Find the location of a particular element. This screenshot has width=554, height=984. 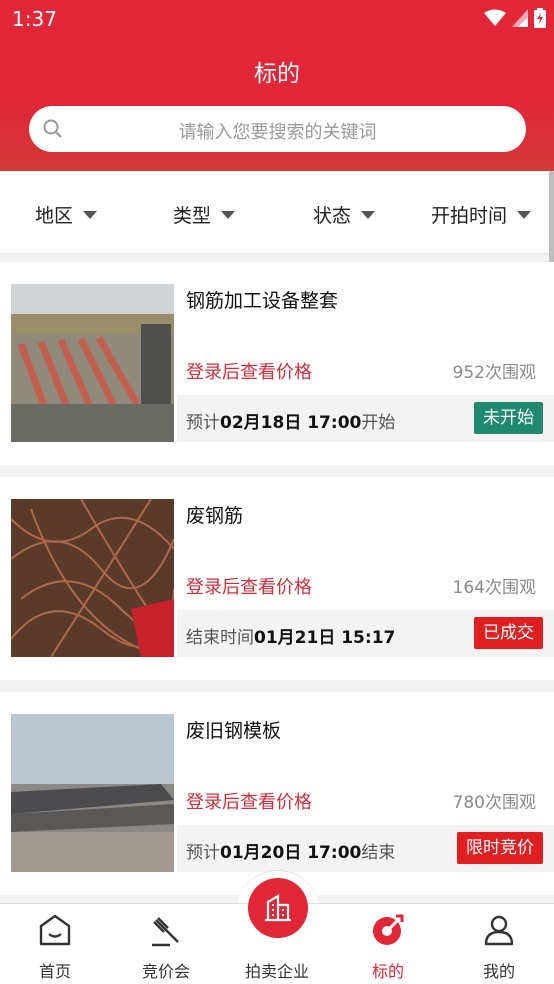

listing-title: 废钢筋 is located at coordinates (215, 516).